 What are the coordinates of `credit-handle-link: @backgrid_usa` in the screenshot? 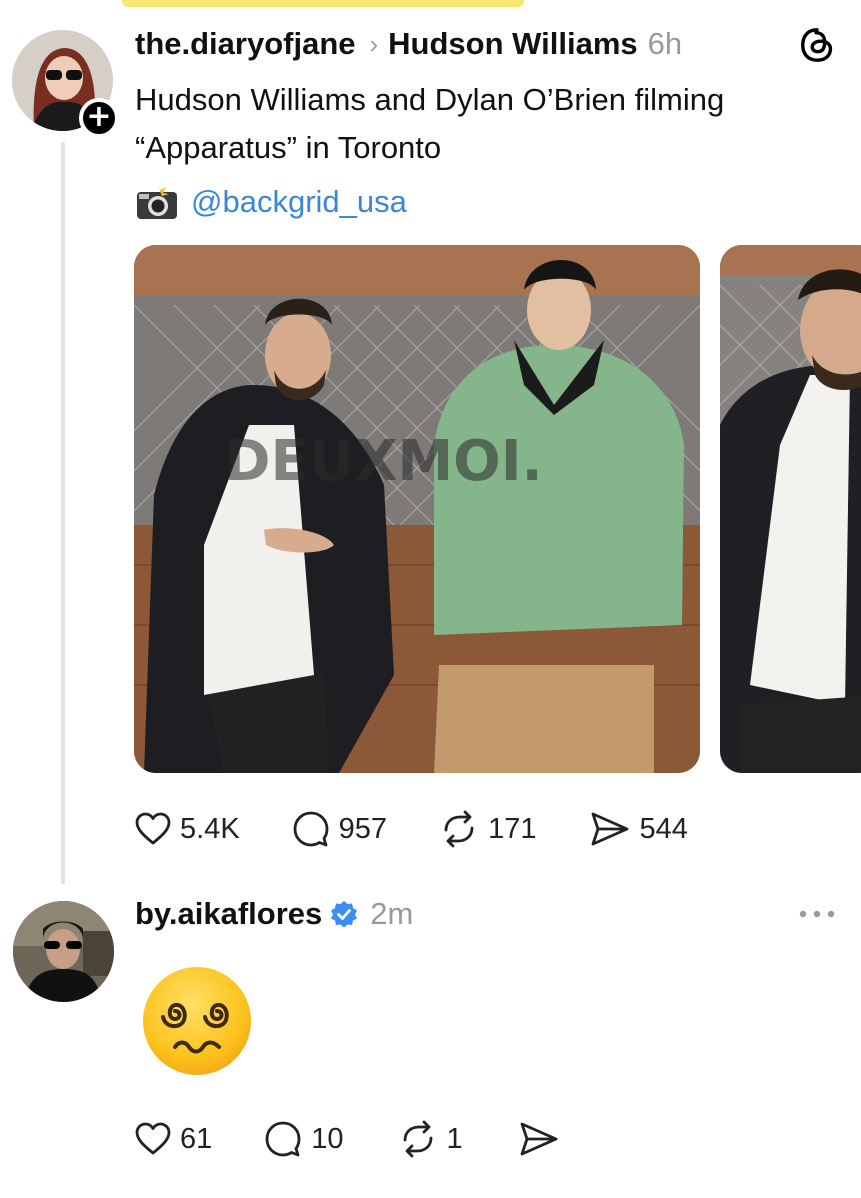 It's located at (299, 202).